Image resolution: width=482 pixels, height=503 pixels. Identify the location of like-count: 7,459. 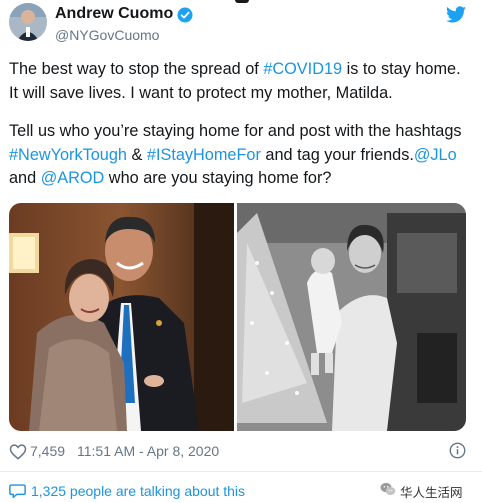
(47, 451).